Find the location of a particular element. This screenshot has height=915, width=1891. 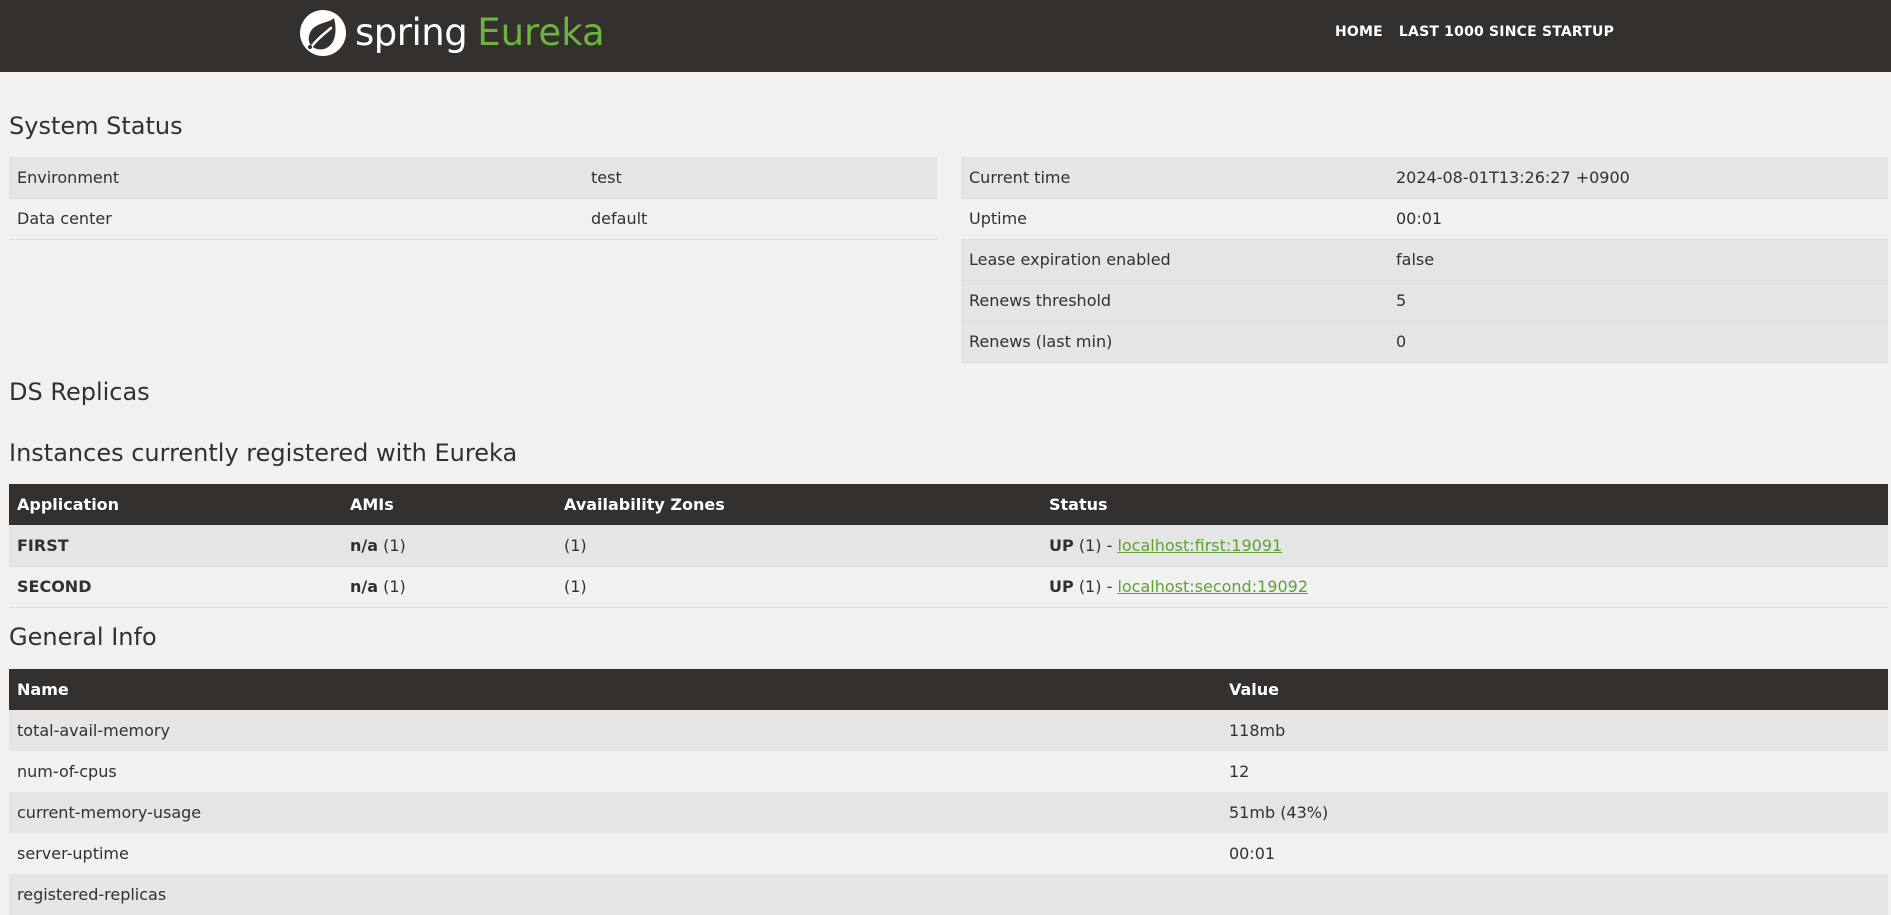

column-header: Value is located at coordinates (1554, 689).